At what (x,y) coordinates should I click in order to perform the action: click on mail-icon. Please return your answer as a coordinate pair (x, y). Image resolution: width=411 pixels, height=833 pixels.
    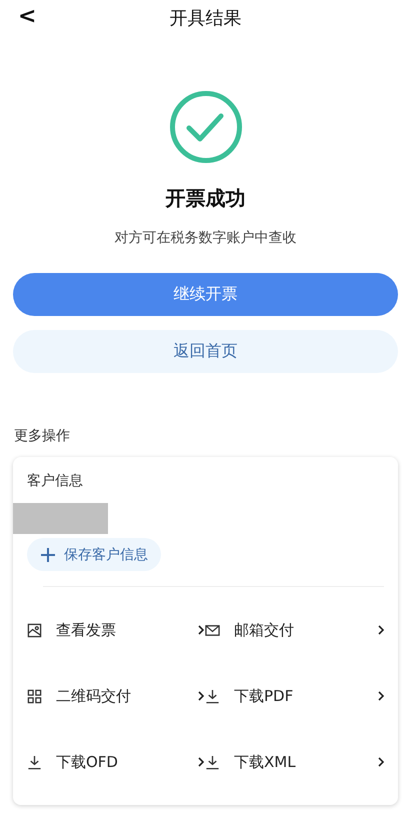
    Looking at the image, I should click on (212, 630).